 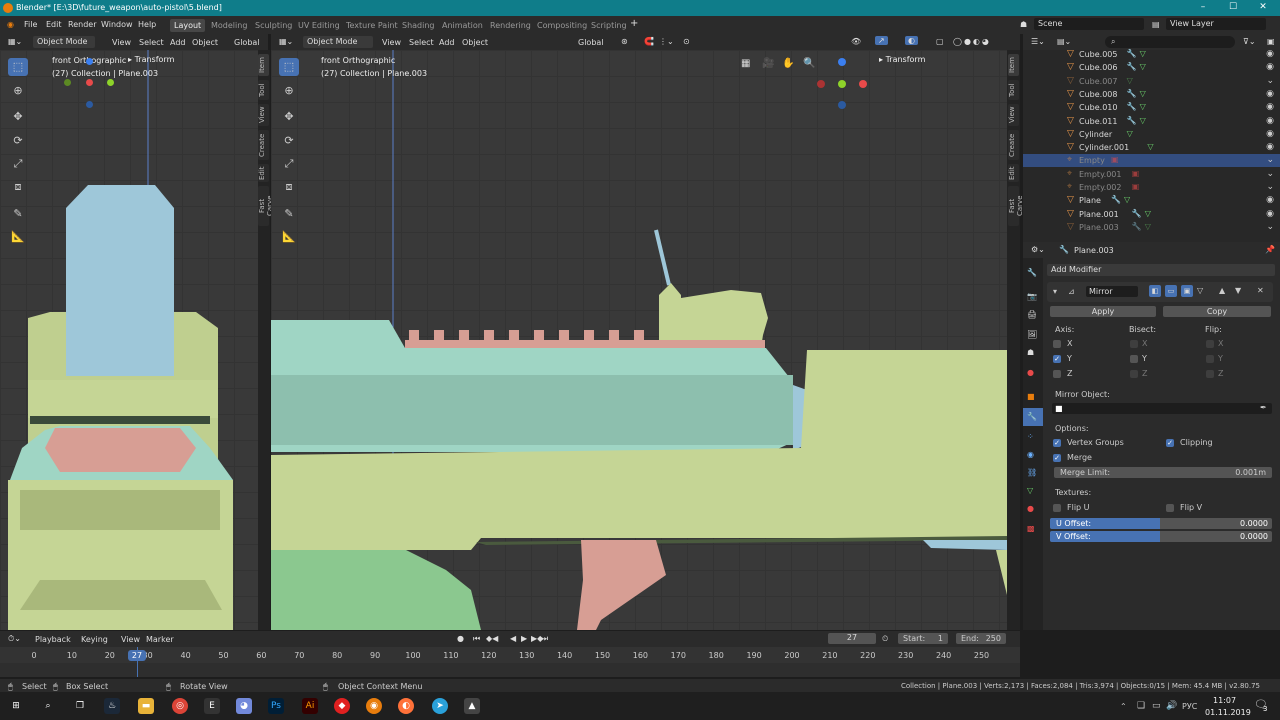 What do you see at coordinates (1216, 24) in the screenshot?
I see `view-layer-selector: View Layer` at bounding box center [1216, 24].